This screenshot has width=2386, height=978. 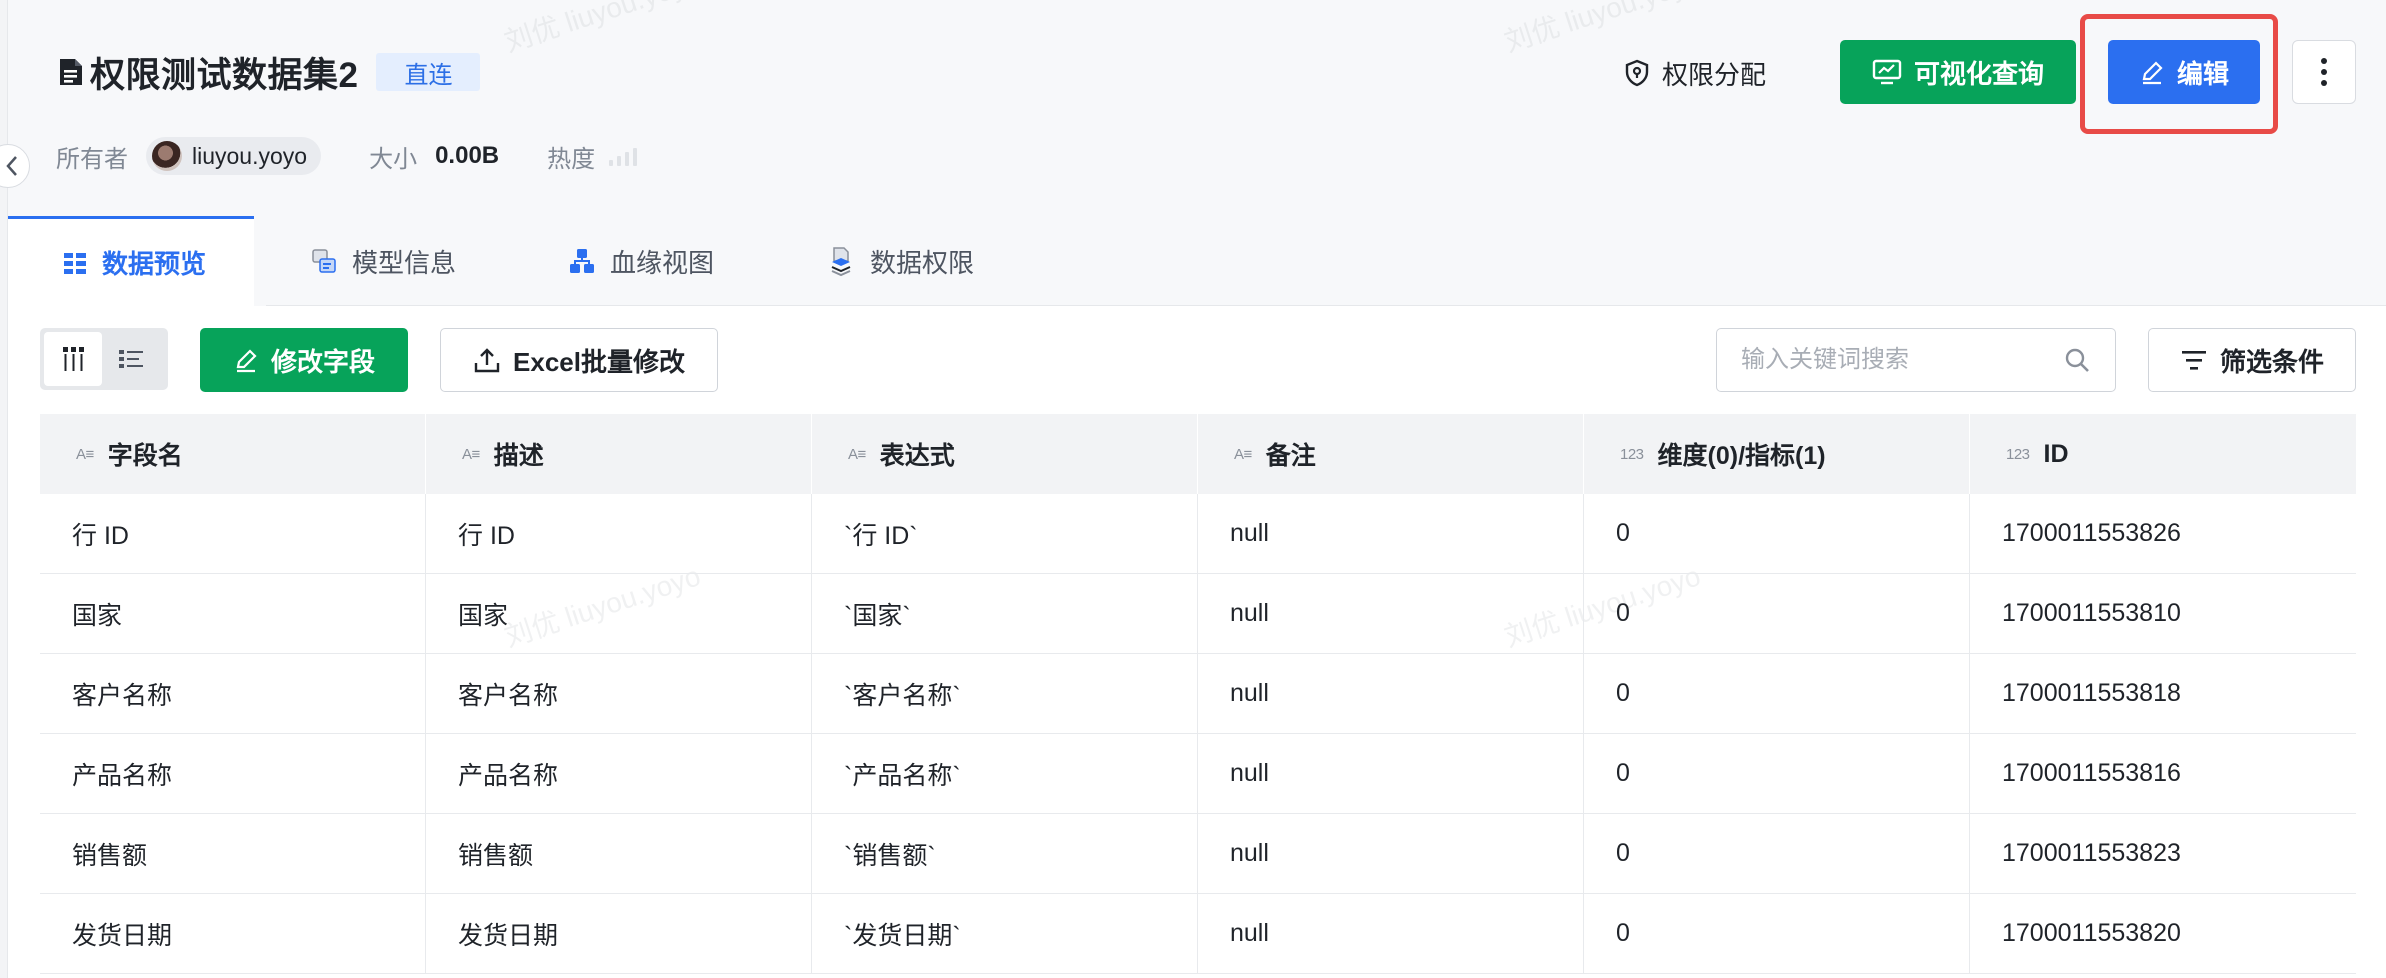 What do you see at coordinates (1741, 456) in the screenshot?
I see `column-header-label: 维度(0)/指标(1)` at bounding box center [1741, 456].